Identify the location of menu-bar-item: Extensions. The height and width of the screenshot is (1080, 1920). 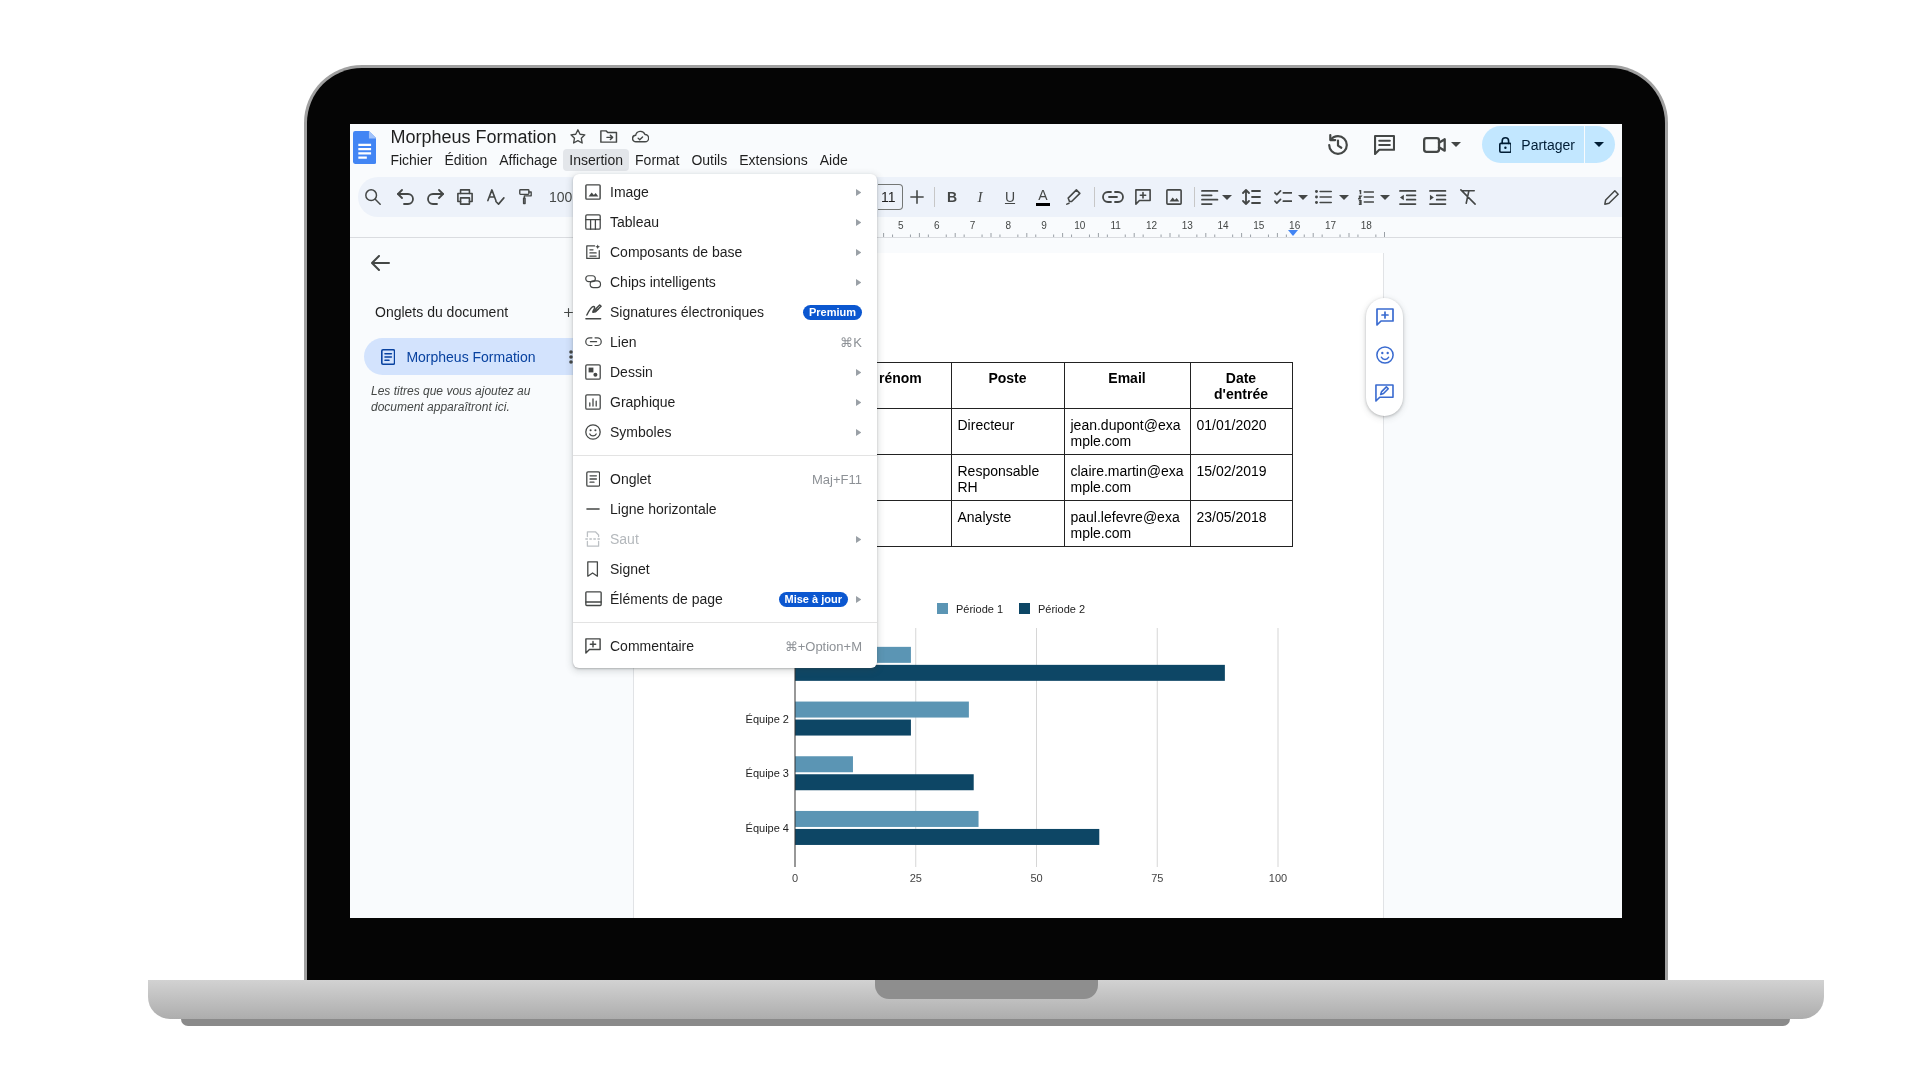
(773, 160).